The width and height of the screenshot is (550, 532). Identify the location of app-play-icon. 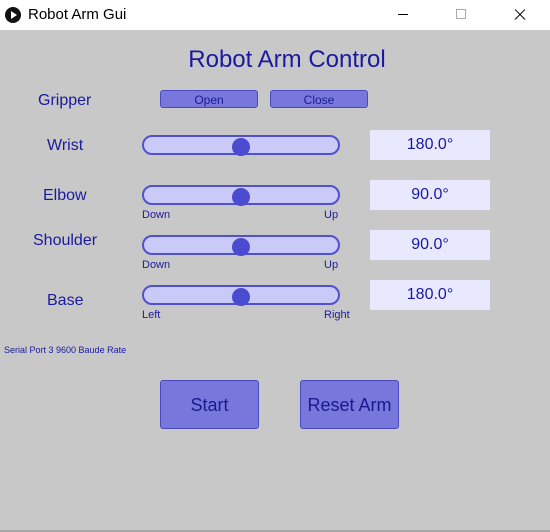
(13, 15).